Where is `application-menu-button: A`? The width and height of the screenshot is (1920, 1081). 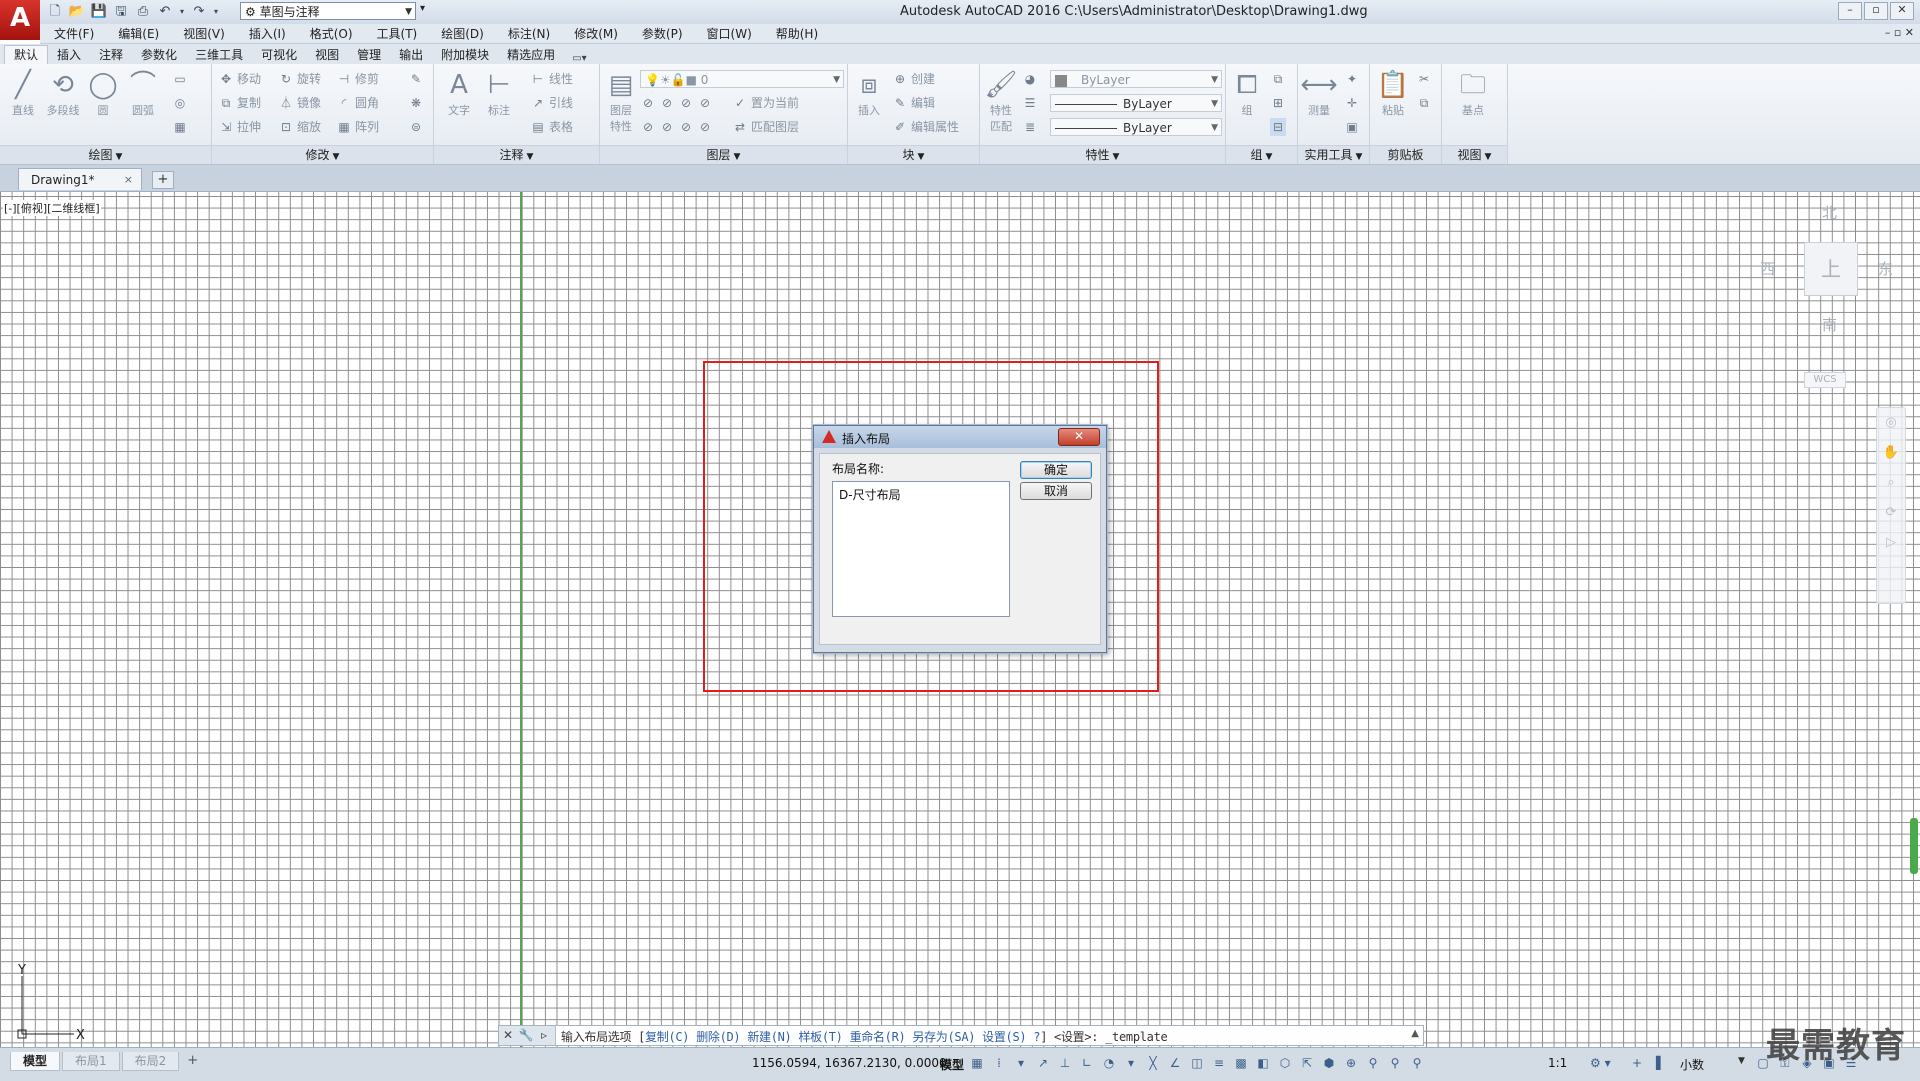
application-menu-button: A is located at coordinates (20, 20).